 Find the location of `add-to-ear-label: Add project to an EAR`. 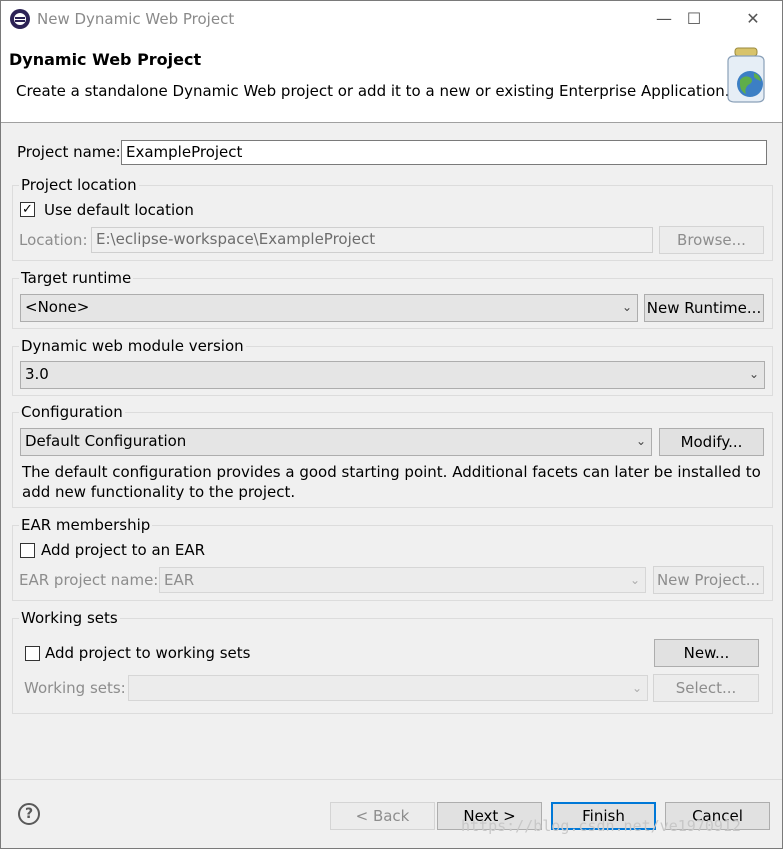

add-to-ear-label: Add project to an EAR is located at coordinates (123, 550).